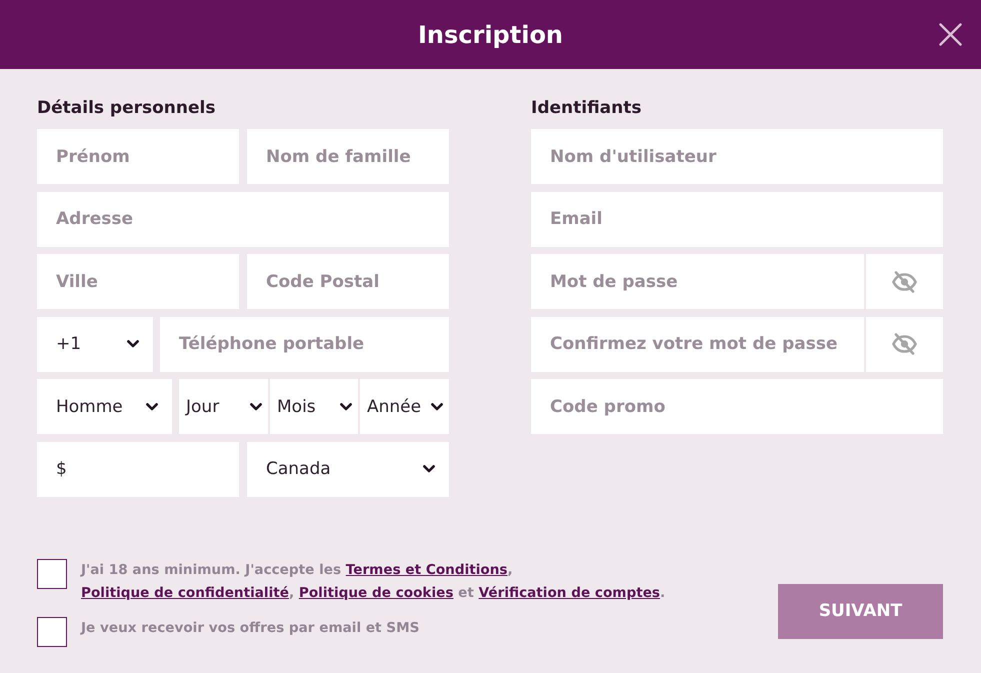 The image size is (981, 673). Describe the element at coordinates (243, 219) in the screenshot. I see `input-field: Adresse` at that location.